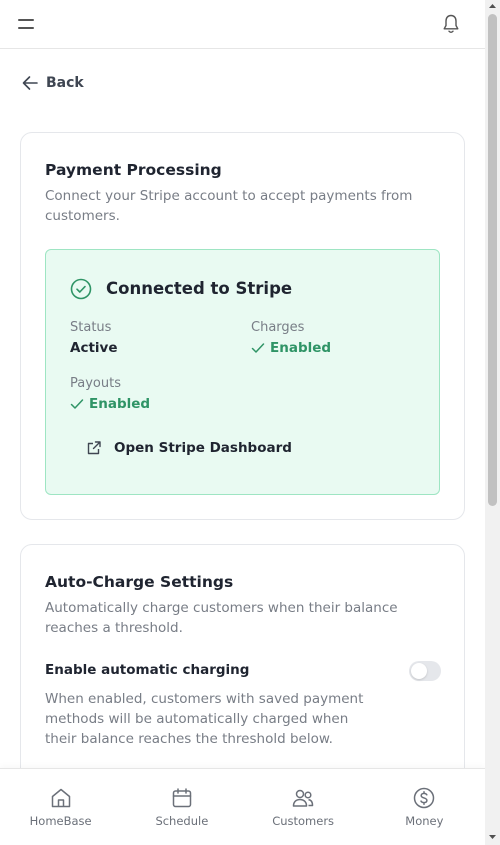 This screenshot has height=845, width=500. I want to click on nav-label: Money, so click(424, 821).